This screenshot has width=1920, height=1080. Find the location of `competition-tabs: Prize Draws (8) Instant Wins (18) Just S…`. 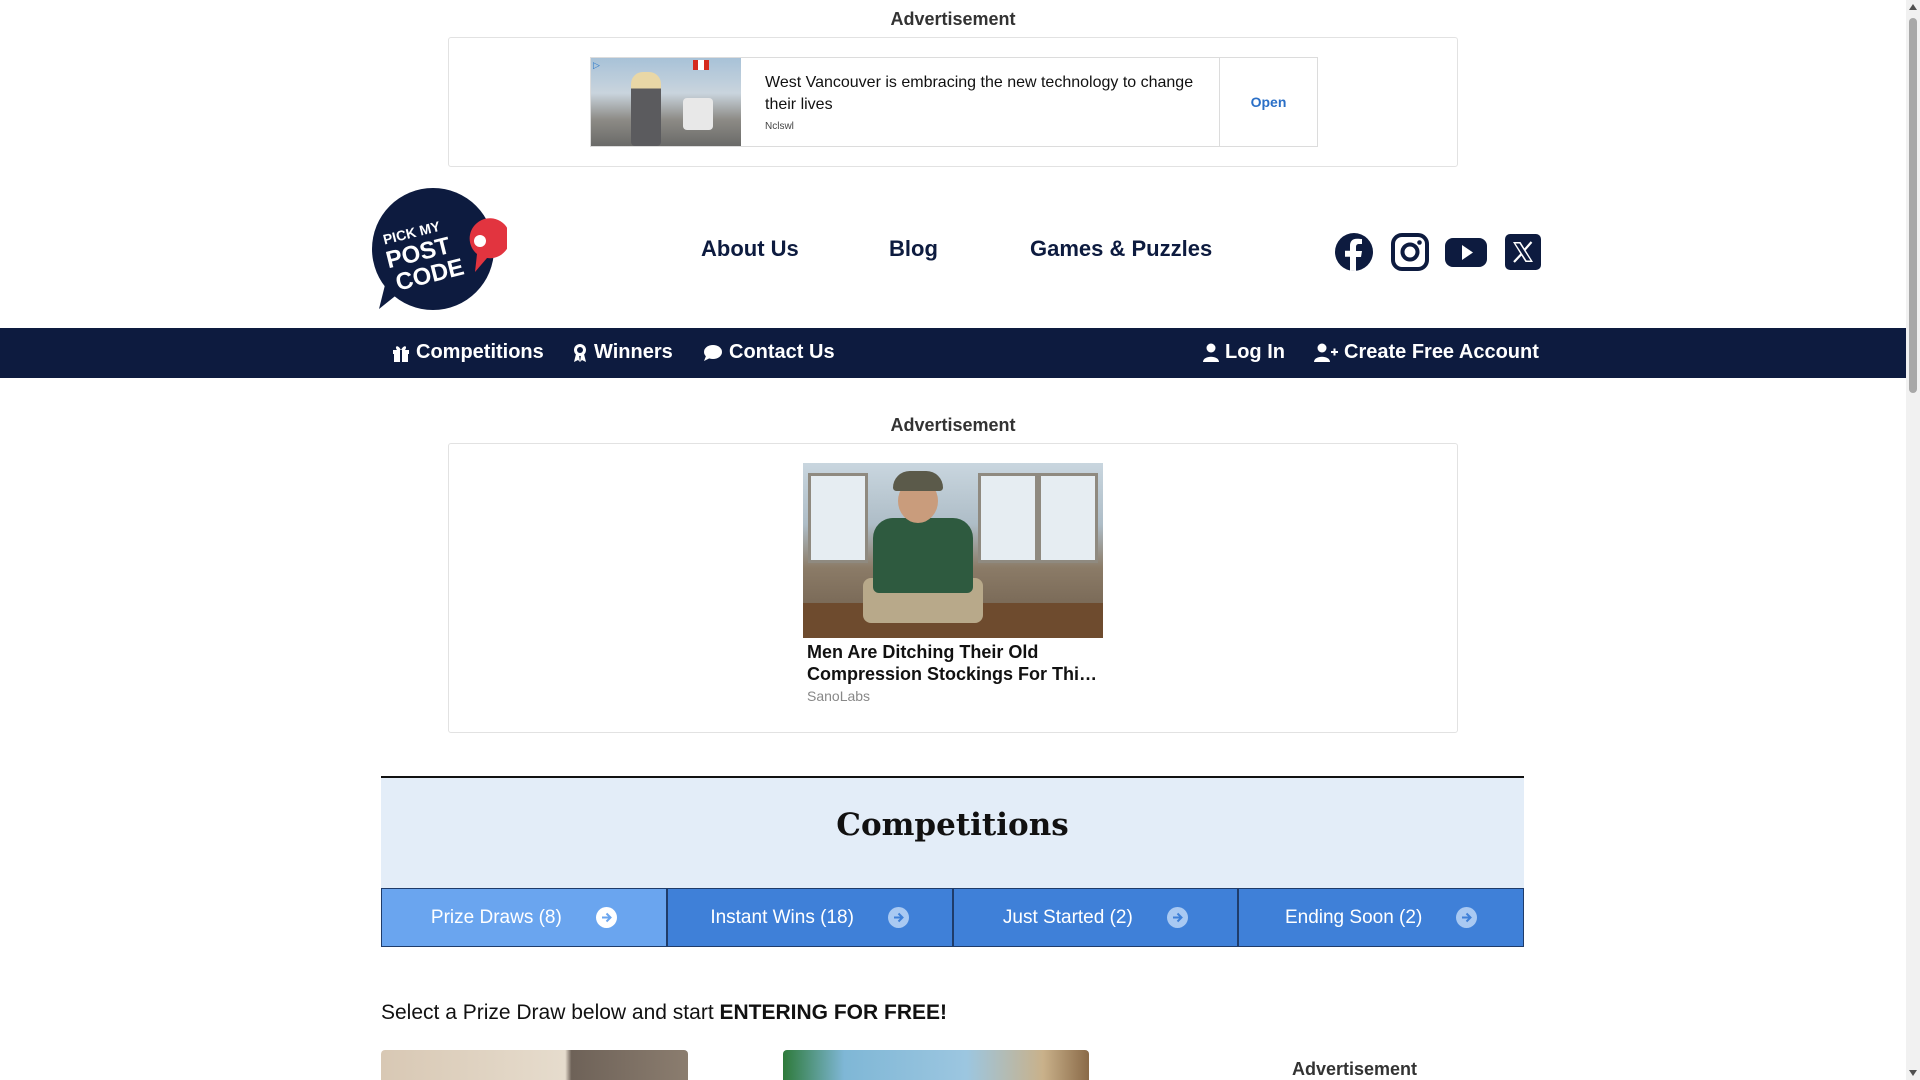

competition-tabs: Prize Draws (8) Instant Wins (18) Just S… is located at coordinates (952, 917).